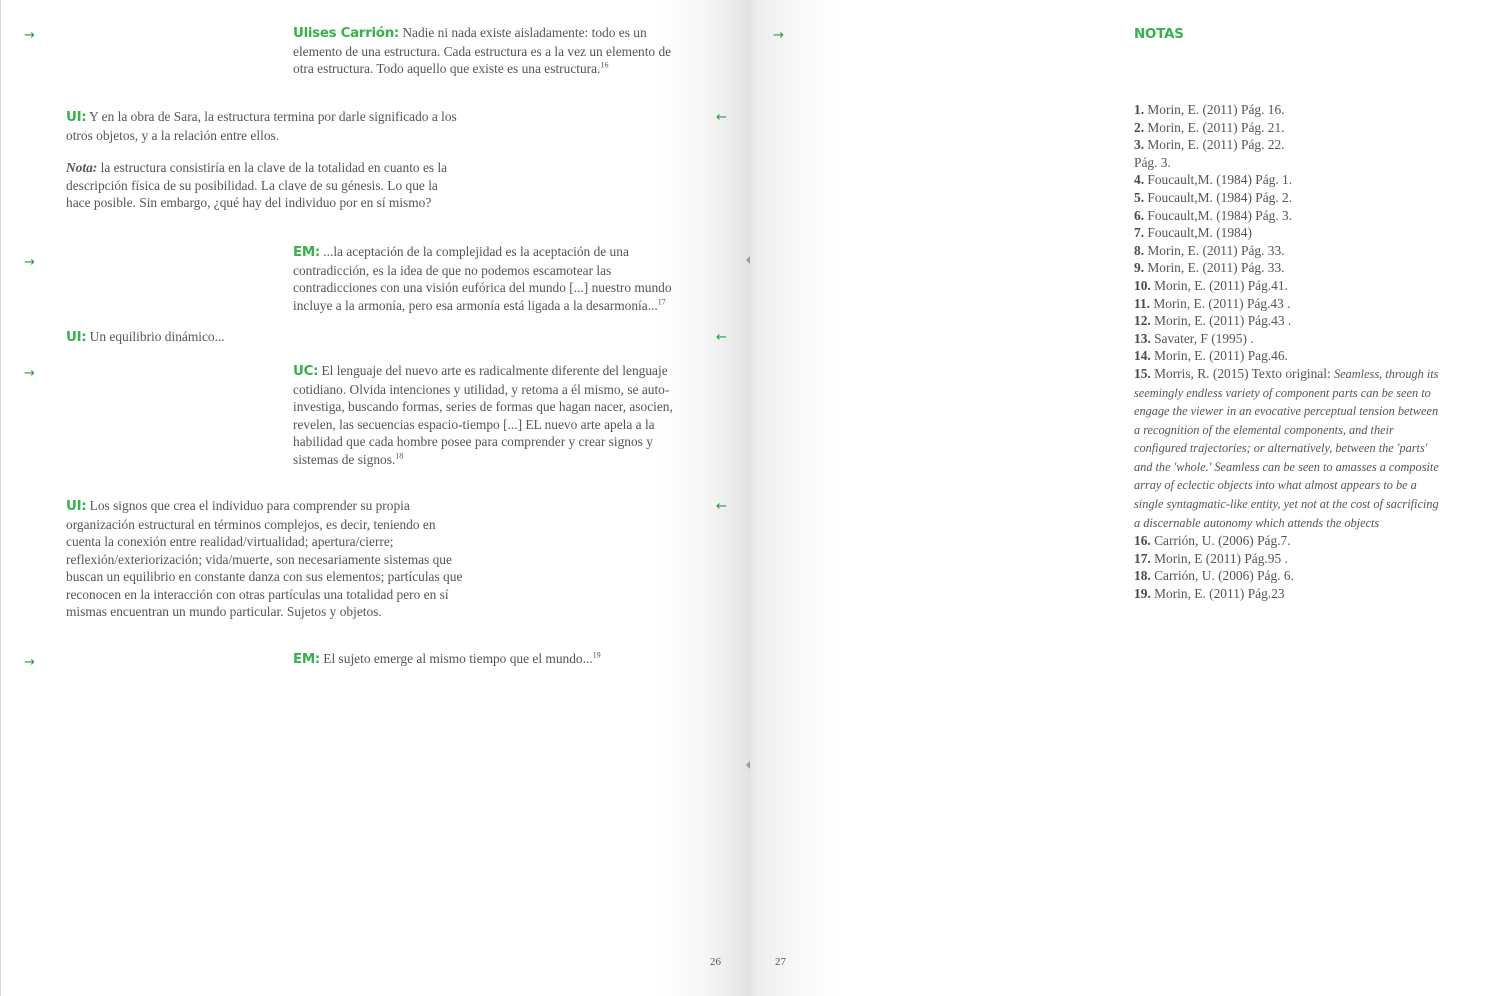  Describe the element at coordinates (1139, 268) in the screenshot. I see `note-number: 9.` at that location.